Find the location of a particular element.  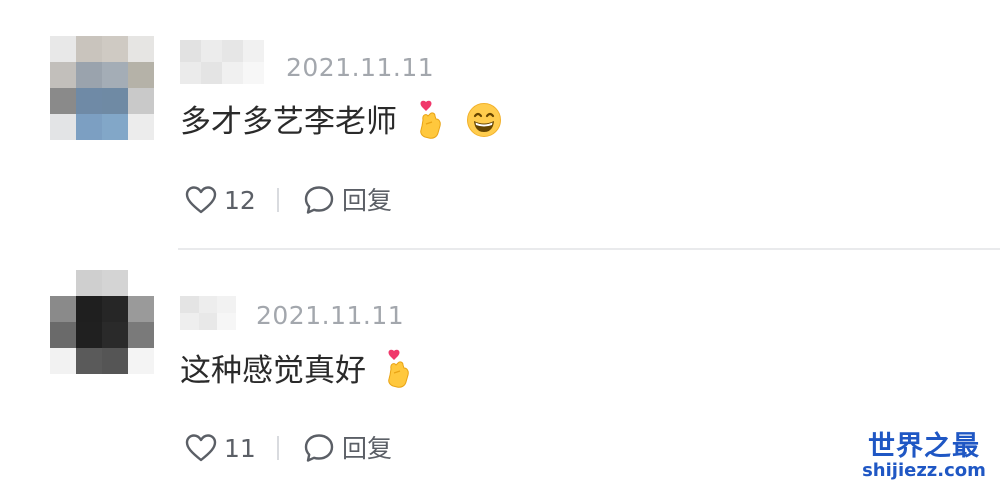

like-count: 12 is located at coordinates (240, 200).